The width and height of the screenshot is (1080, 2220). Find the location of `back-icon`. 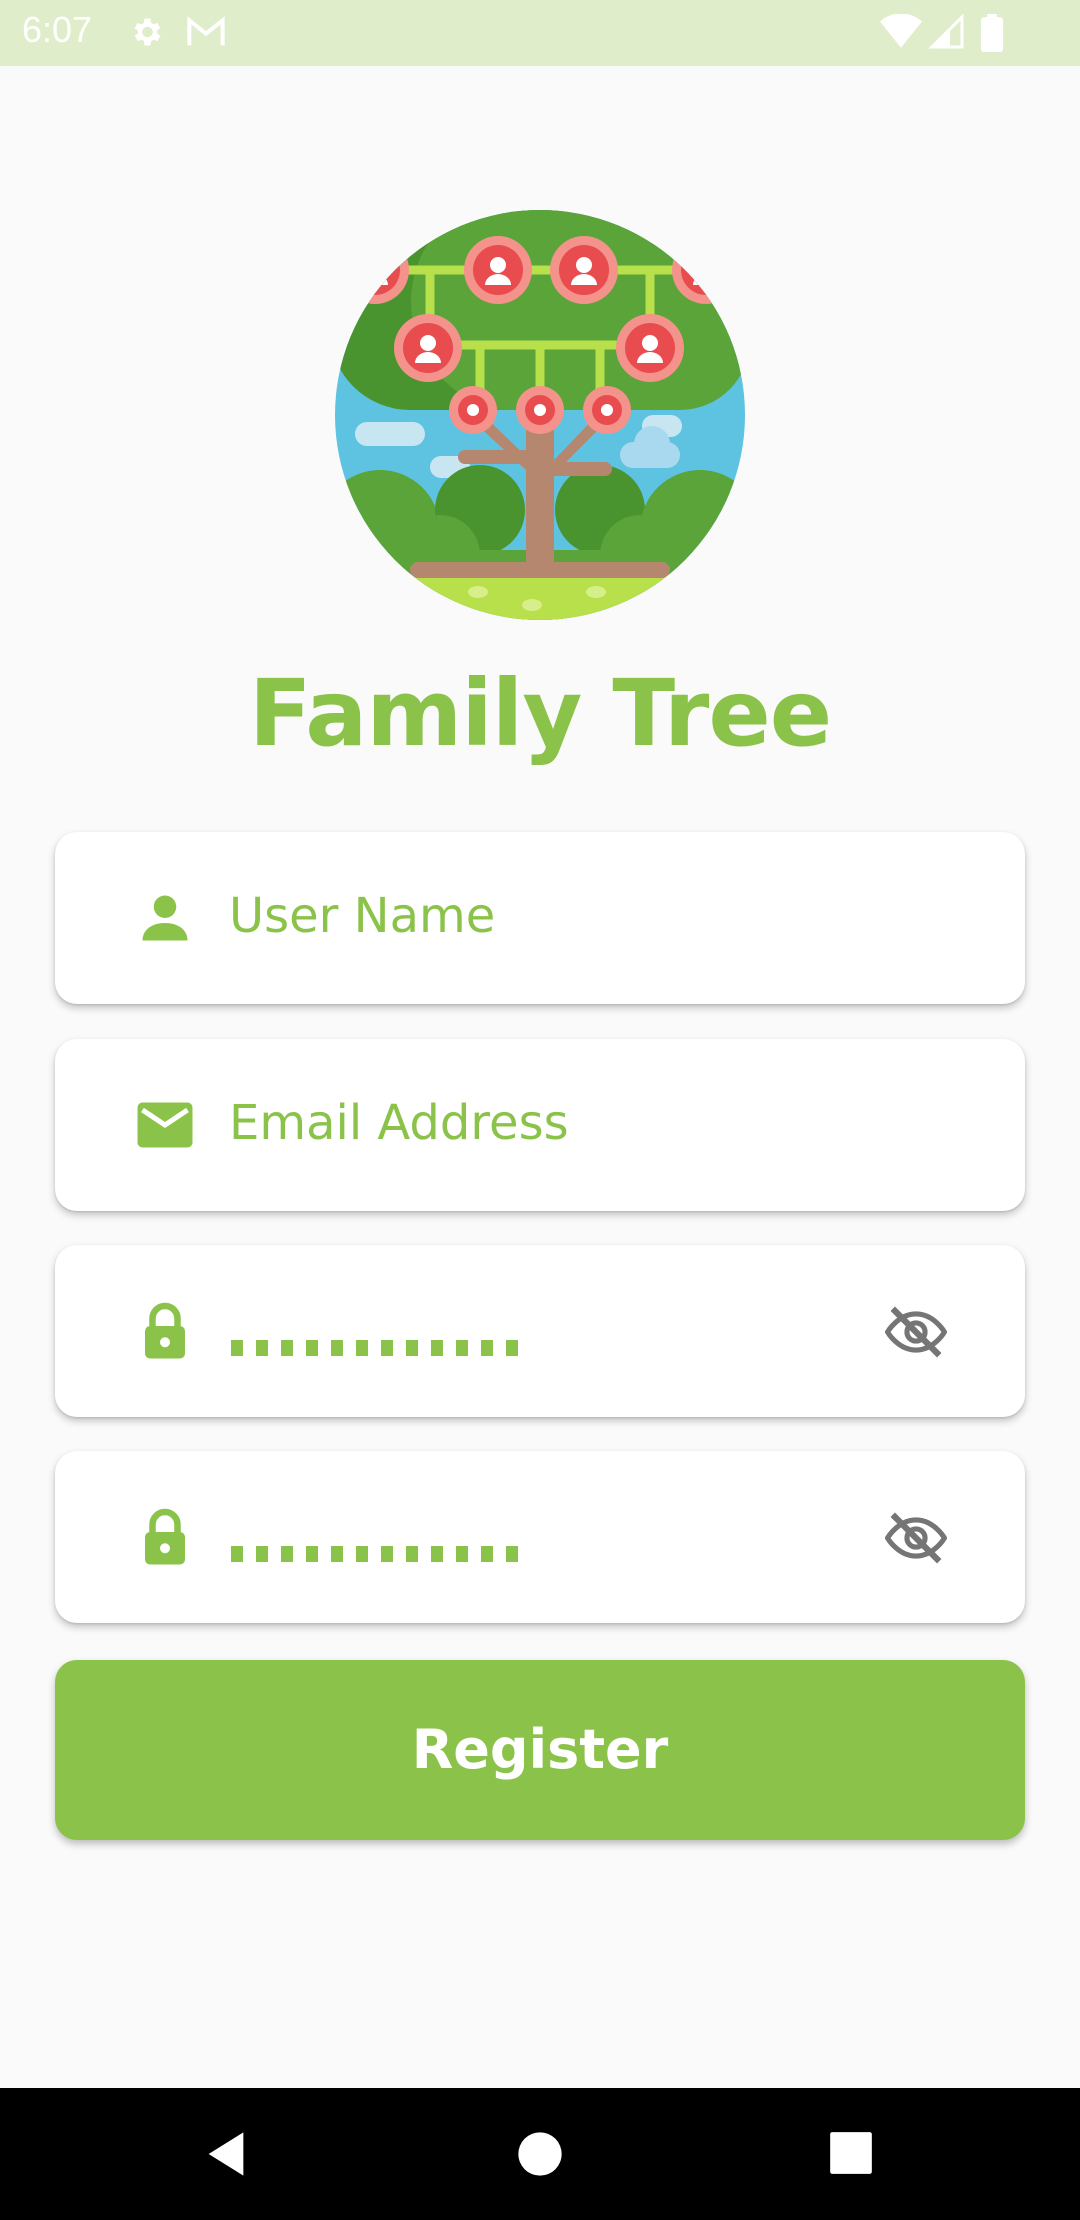

back-icon is located at coordinates (226, 2154).